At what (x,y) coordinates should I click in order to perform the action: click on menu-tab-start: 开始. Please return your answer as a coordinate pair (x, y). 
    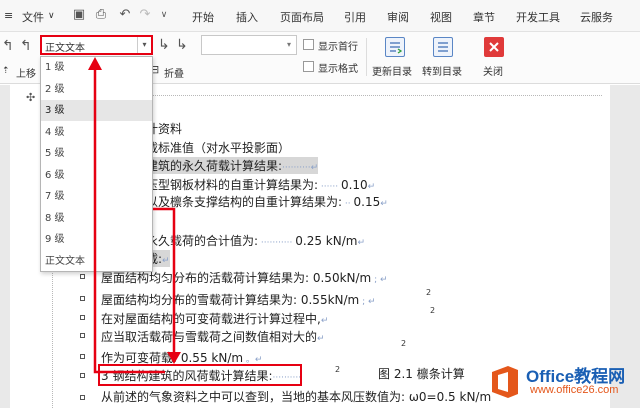
    Looking at the image, I should click on (203, 17).